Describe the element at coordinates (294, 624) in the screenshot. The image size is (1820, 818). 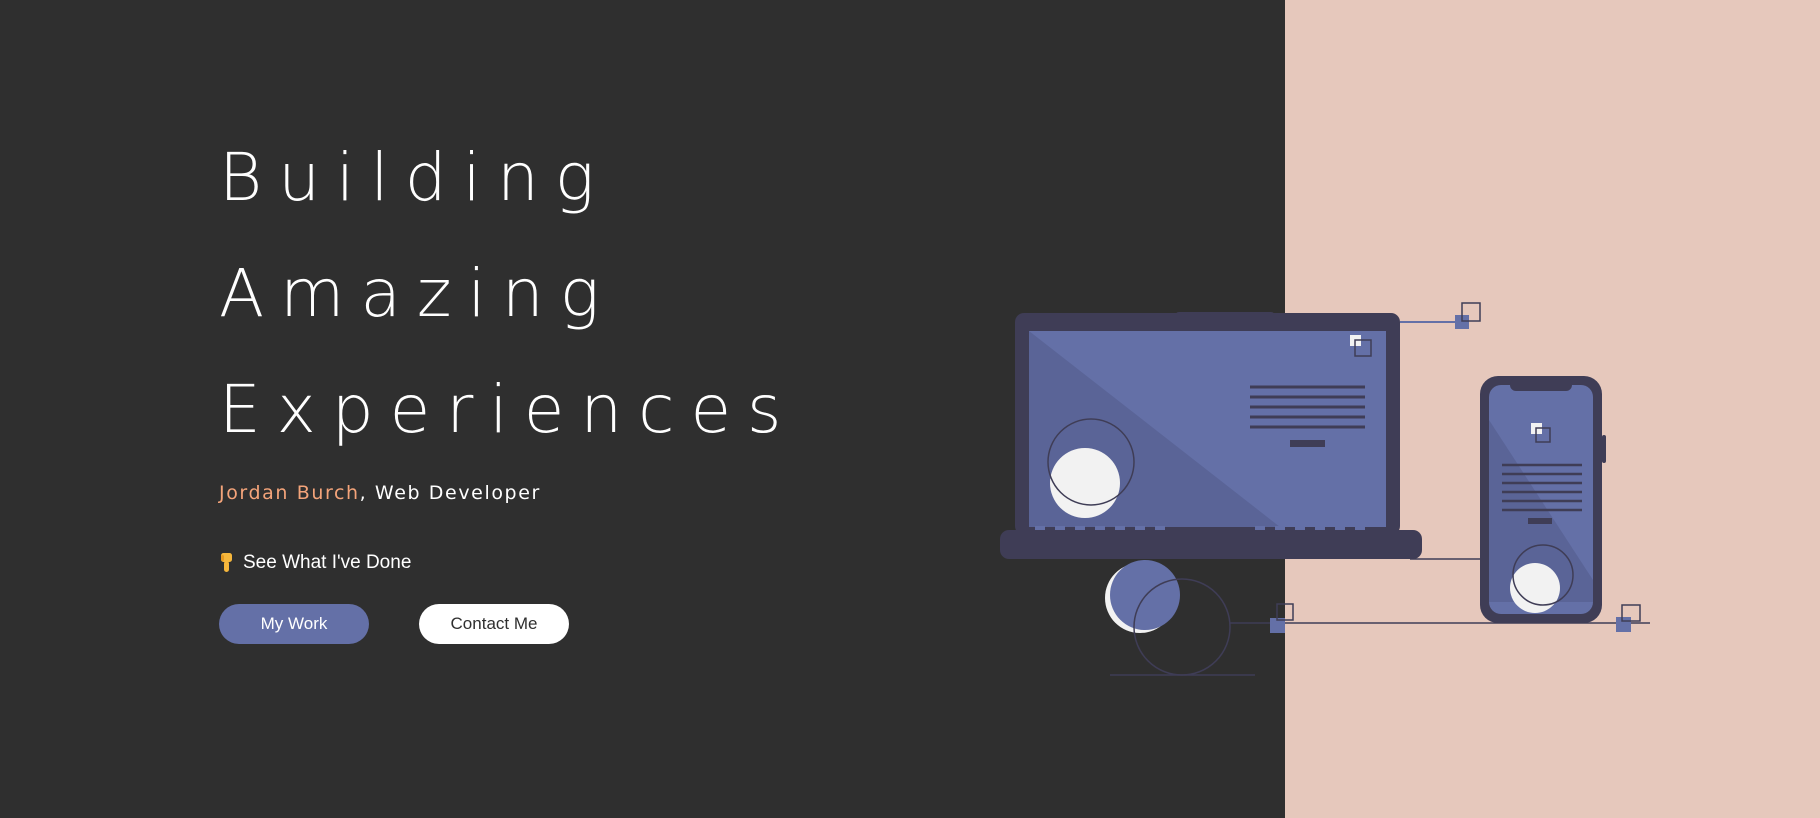
I see `my-work-button: My Work` at that location.